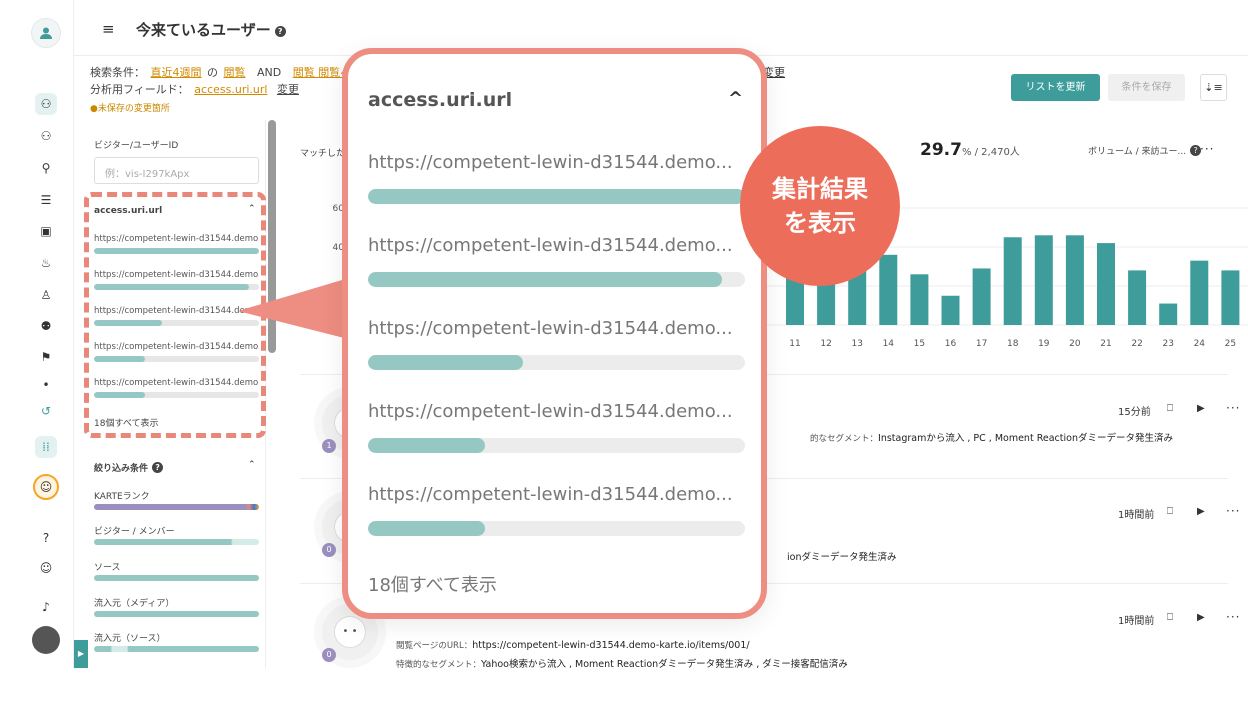 The image size is (1248, 727). I want to click on fire-icon: ♨, so click(46, 263).